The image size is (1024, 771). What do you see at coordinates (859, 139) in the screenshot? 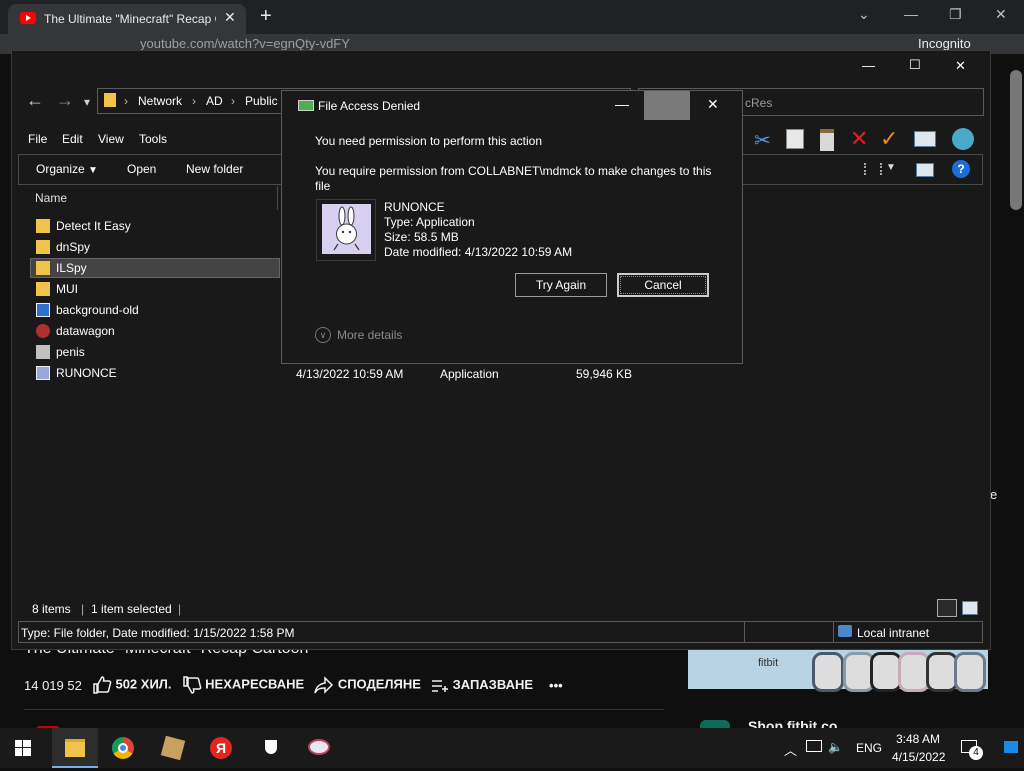
I see `delete-icon: ✕` at bounding box center [859, 139].